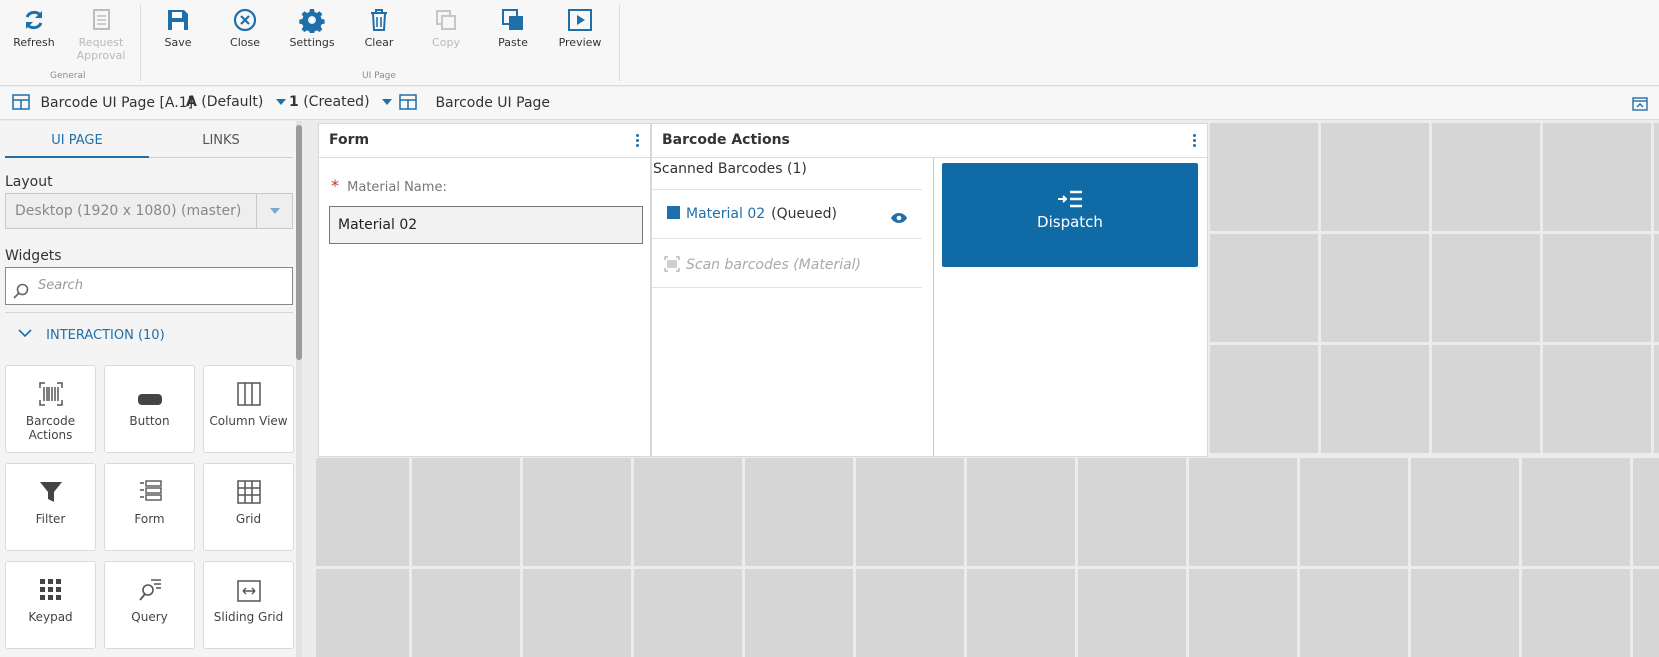 This screenshot has width=1659, height=657. I want to click on widget-column-view: Column View, so click(248, 409).